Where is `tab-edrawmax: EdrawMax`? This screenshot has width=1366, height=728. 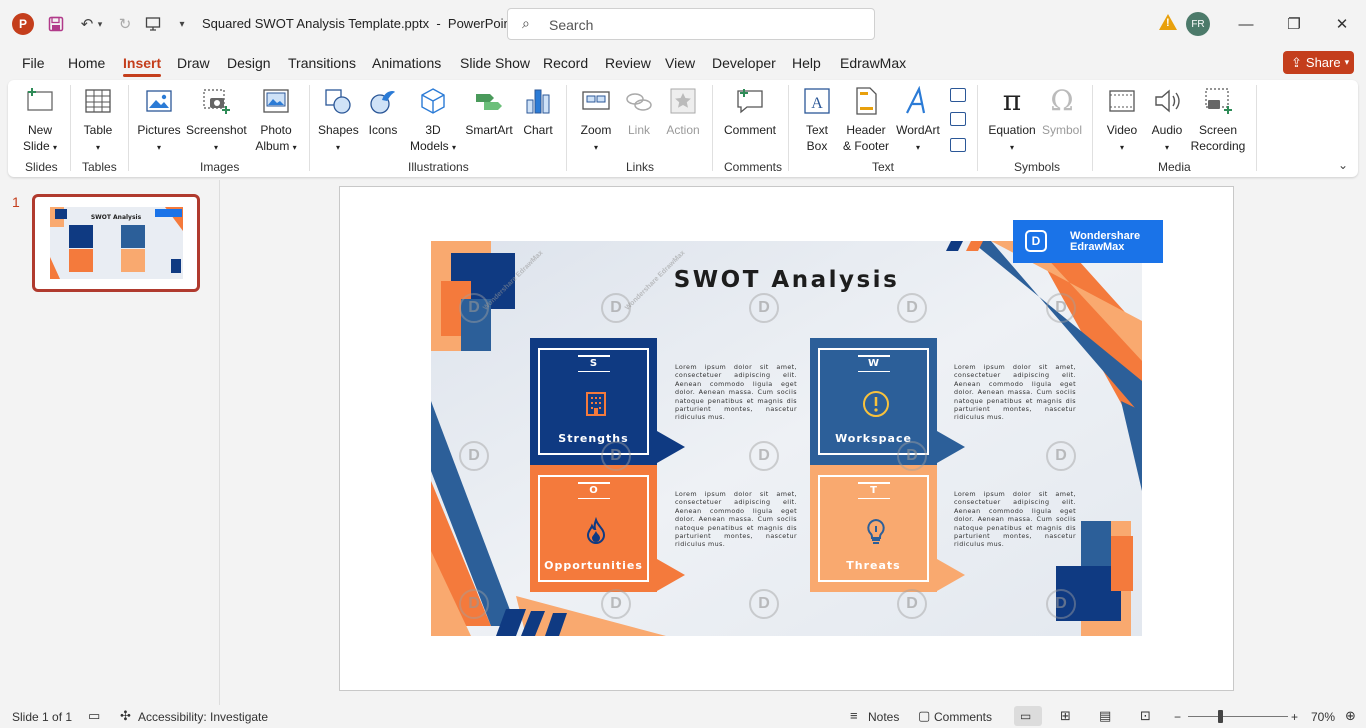 tab-edrawmax: EdrawMax is located at coordinates (873, 63).